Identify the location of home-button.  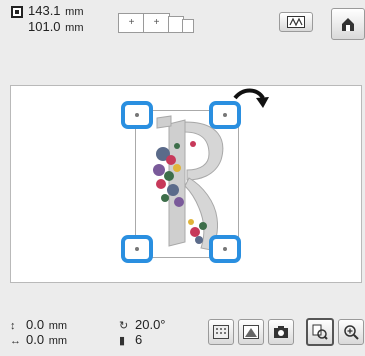
(348, 24).